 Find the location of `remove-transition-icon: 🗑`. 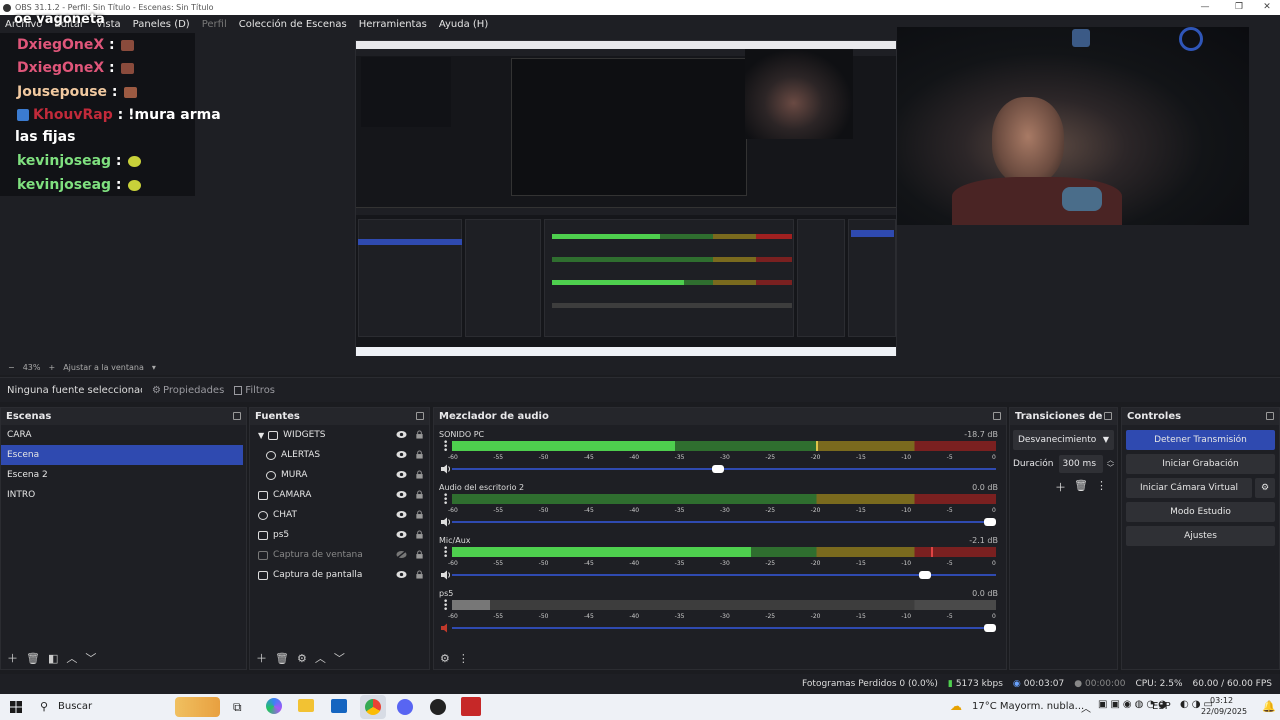

remove-transition-icon: 🗑 is located at coordinates (1081, 487).